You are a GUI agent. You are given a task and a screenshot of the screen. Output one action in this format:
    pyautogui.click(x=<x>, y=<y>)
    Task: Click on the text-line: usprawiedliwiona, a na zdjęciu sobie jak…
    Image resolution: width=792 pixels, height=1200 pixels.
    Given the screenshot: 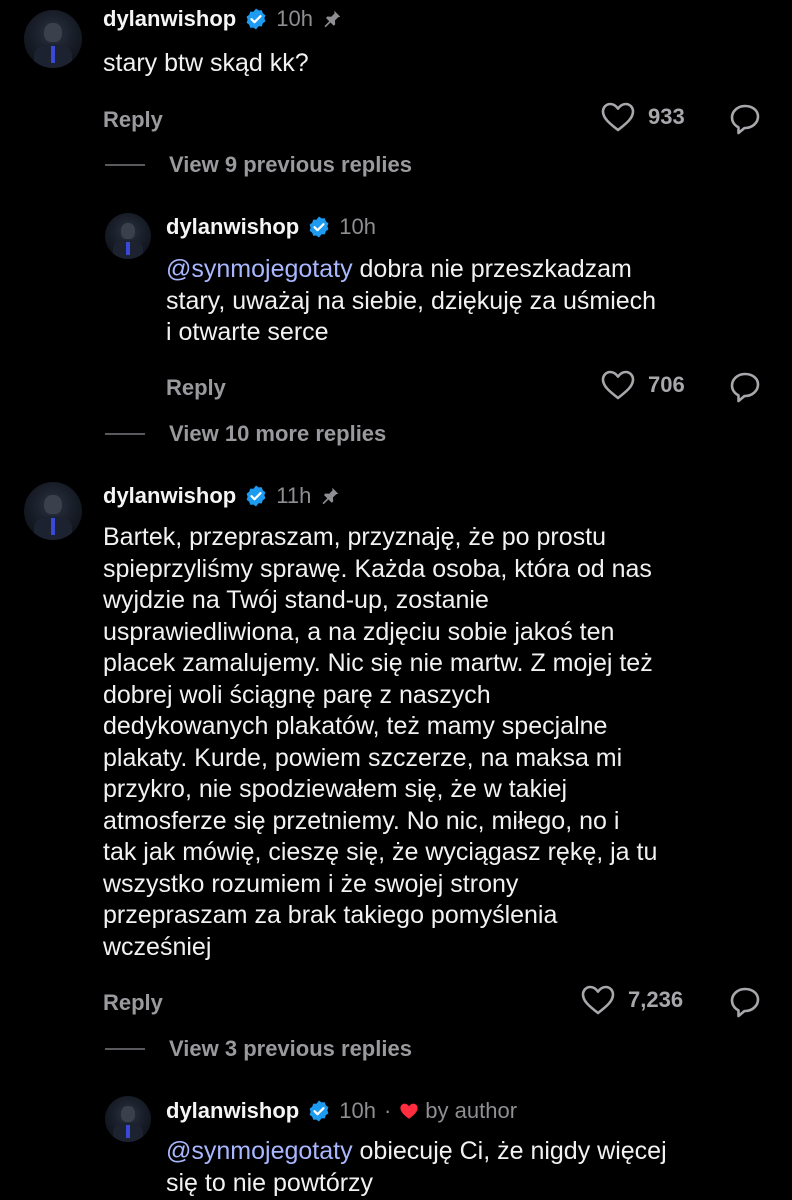 What is the action you would take?
    pyautogui.click(x=359, y=631)
    